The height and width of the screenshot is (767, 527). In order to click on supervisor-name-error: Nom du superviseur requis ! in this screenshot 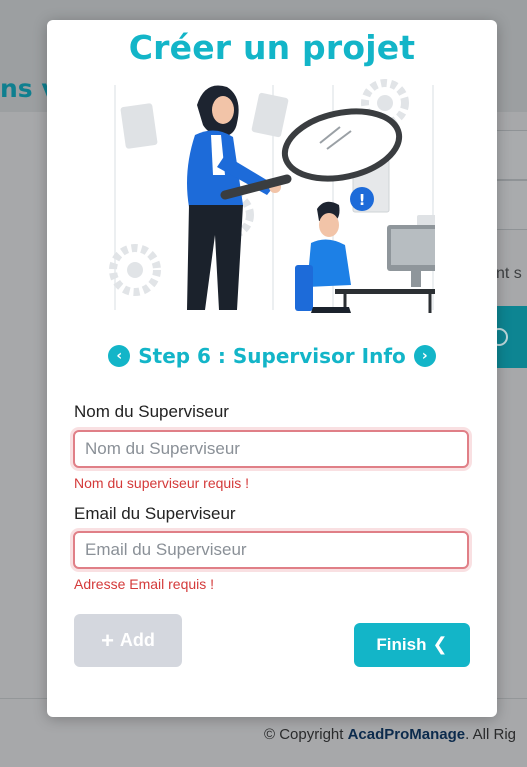, I will do `click(162, 483)`.